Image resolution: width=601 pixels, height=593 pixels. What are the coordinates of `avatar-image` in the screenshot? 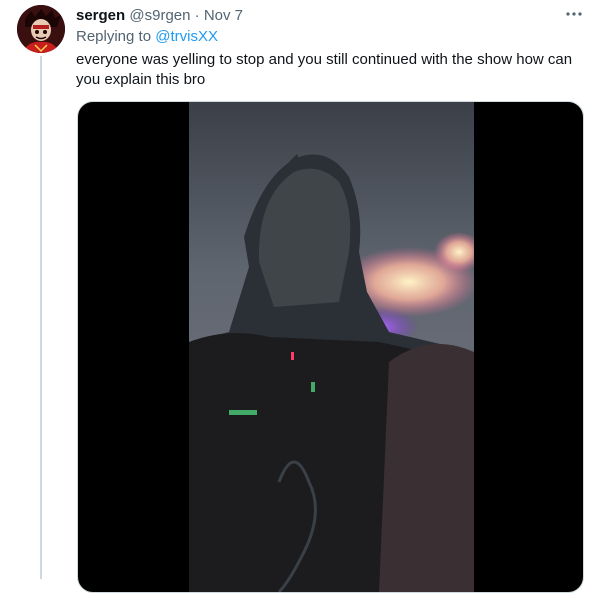 It's located at (41, 29).